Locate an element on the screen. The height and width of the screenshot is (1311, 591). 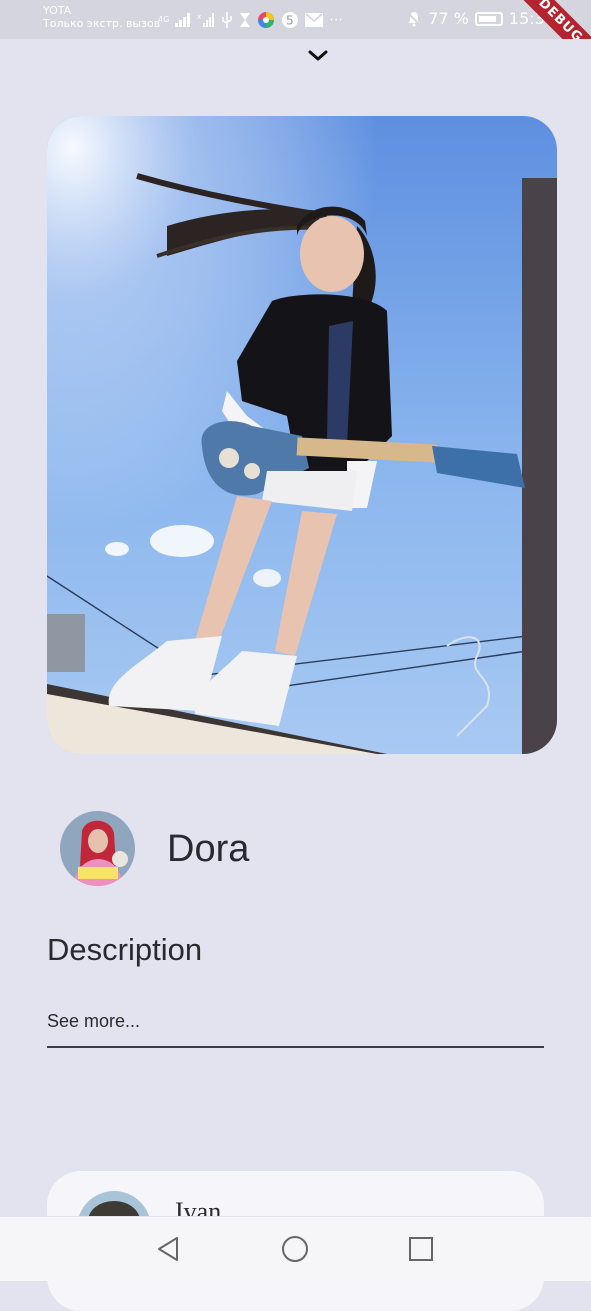
five-badge-icon: 5 is located at coordinates (290, 20).